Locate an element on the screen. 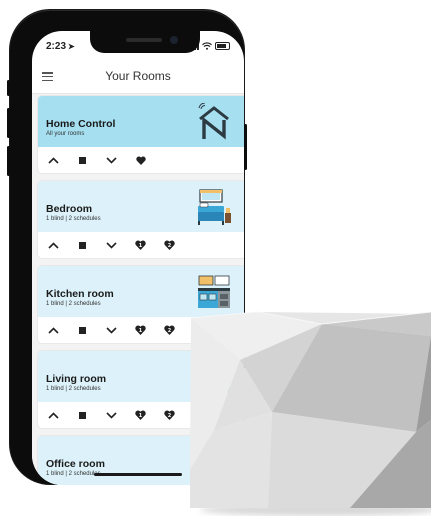 This screenshot has width=431, height=516. home-indicator is located at coordinates (138, 474).